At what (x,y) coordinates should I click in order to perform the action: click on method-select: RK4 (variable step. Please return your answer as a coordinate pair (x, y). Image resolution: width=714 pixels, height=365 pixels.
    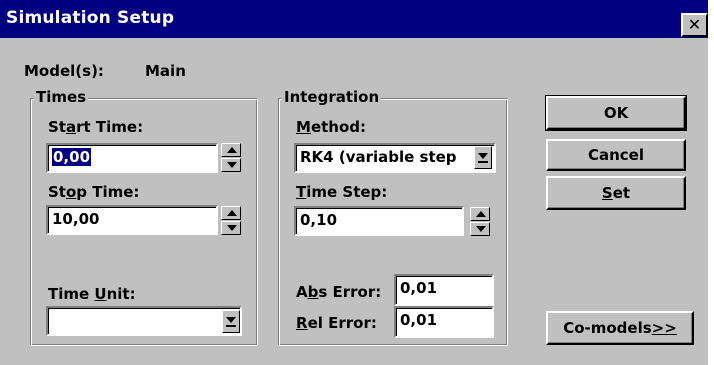
    Looking at the image, I should click on (395, 158).